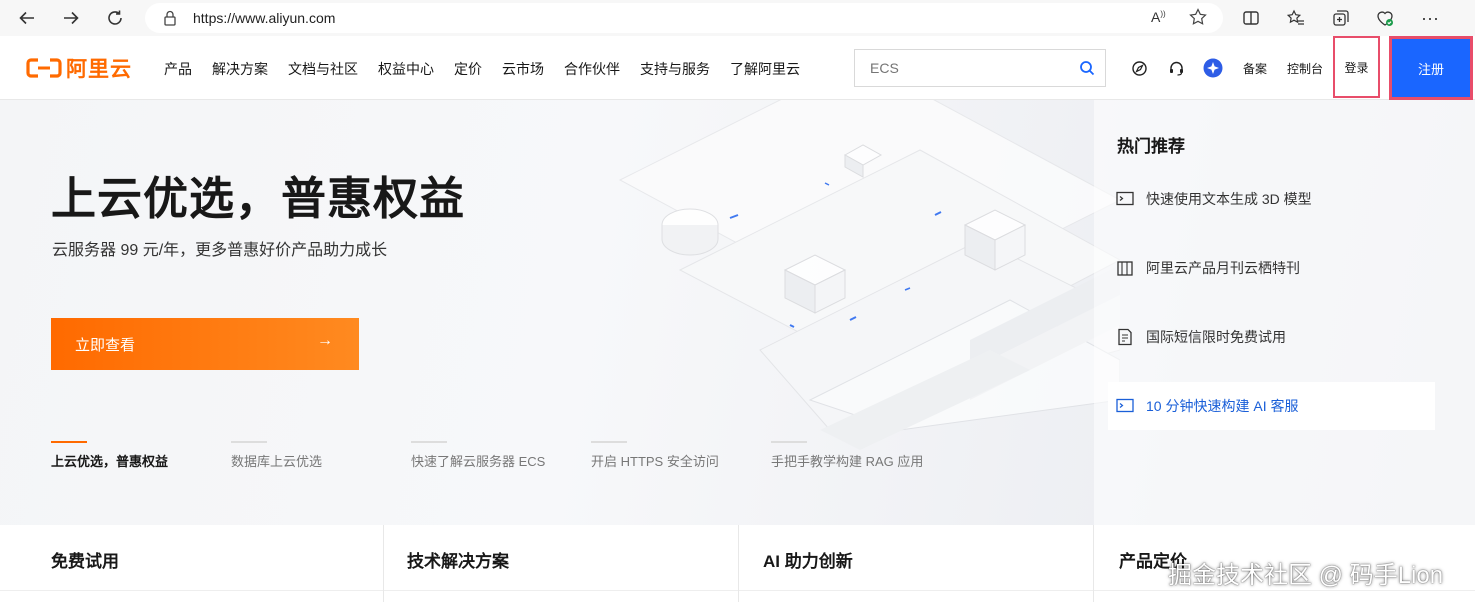 This screenshot has height=602, width=1475. Describe the element at coordinates (955, 68) in the screenshot. I see `search-input` at that location.